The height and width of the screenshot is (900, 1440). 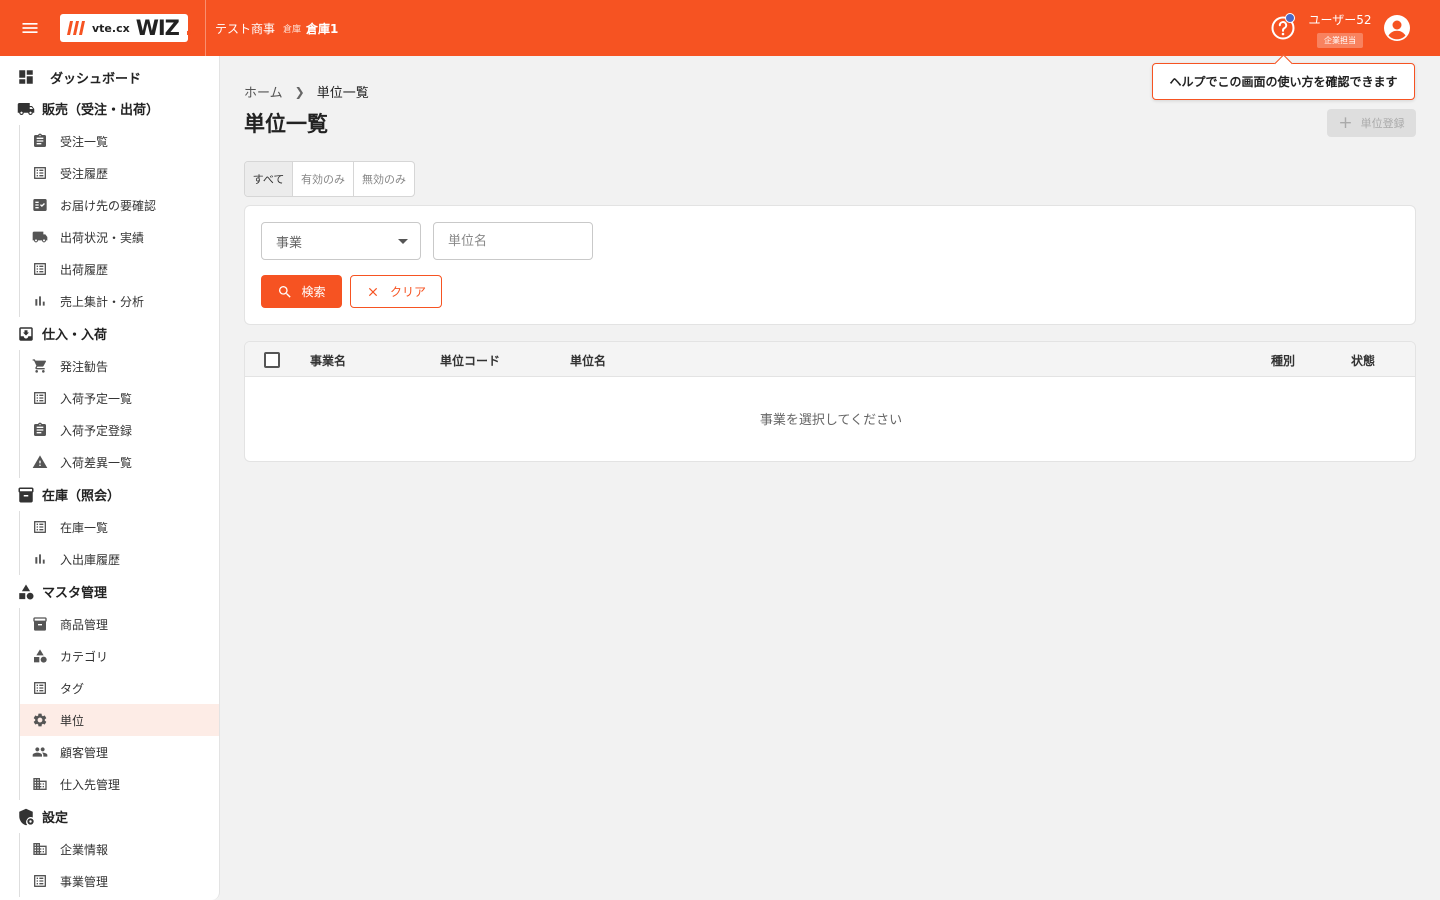 What do you see at coordinates (111, 28) in the screenshot?
I see `logo-vte-text: vte.cx` at bounding box center [111, 28].